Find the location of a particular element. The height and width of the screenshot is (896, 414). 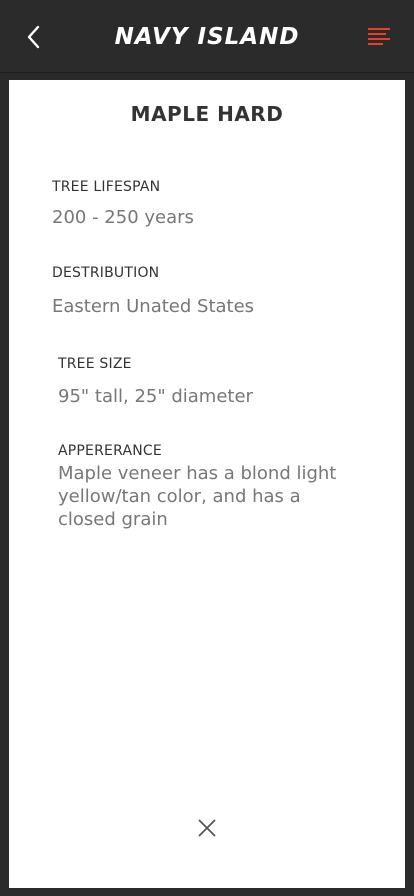

top-bar: NAVY ISLAND is located at coordinates (207, 36).